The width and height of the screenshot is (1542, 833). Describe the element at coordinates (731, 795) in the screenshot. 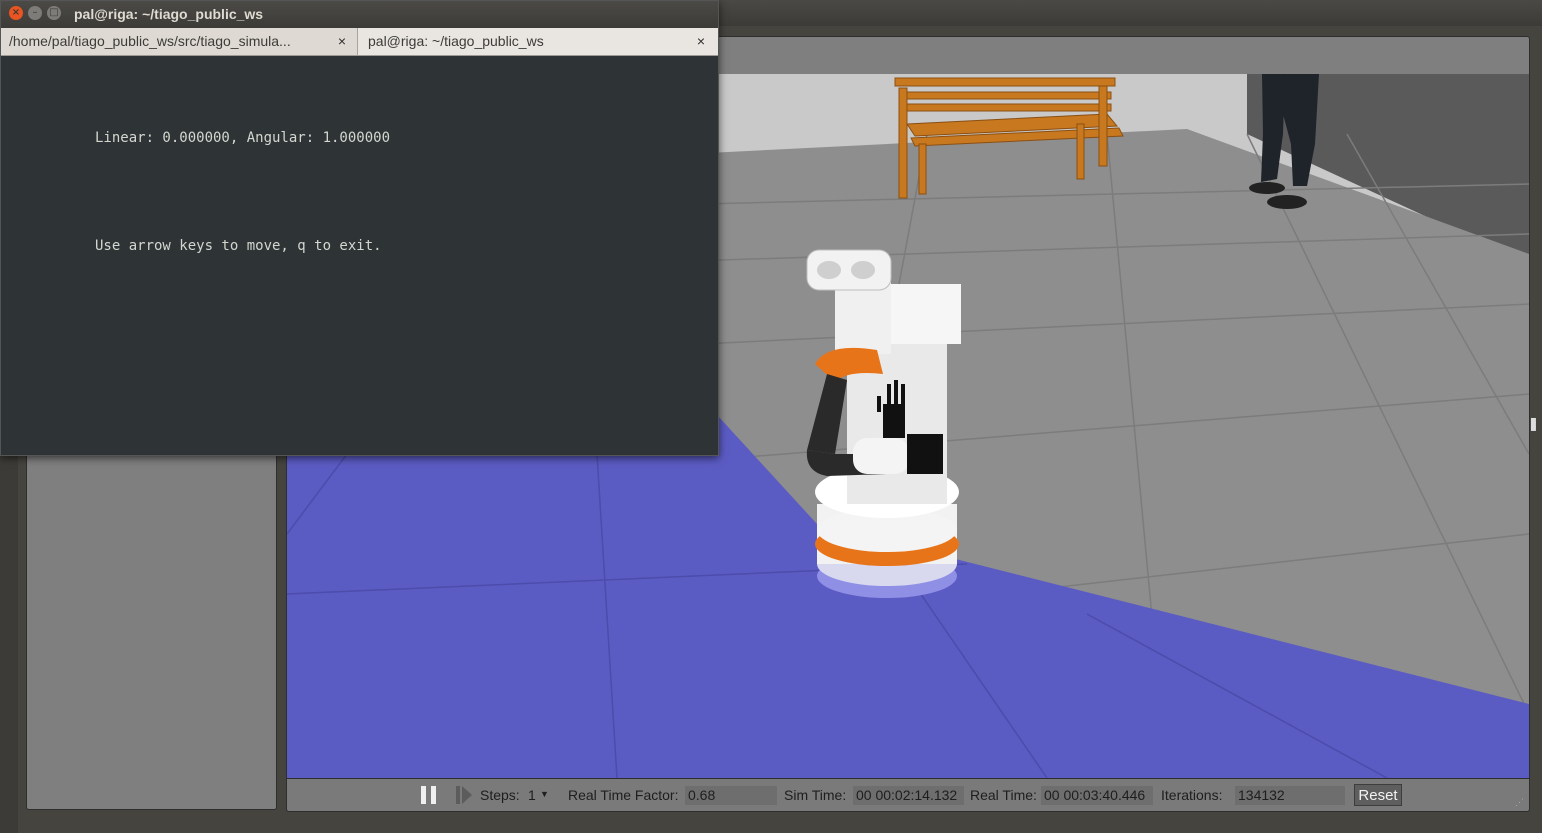

I see `rtf-value: 0.68` at that location.